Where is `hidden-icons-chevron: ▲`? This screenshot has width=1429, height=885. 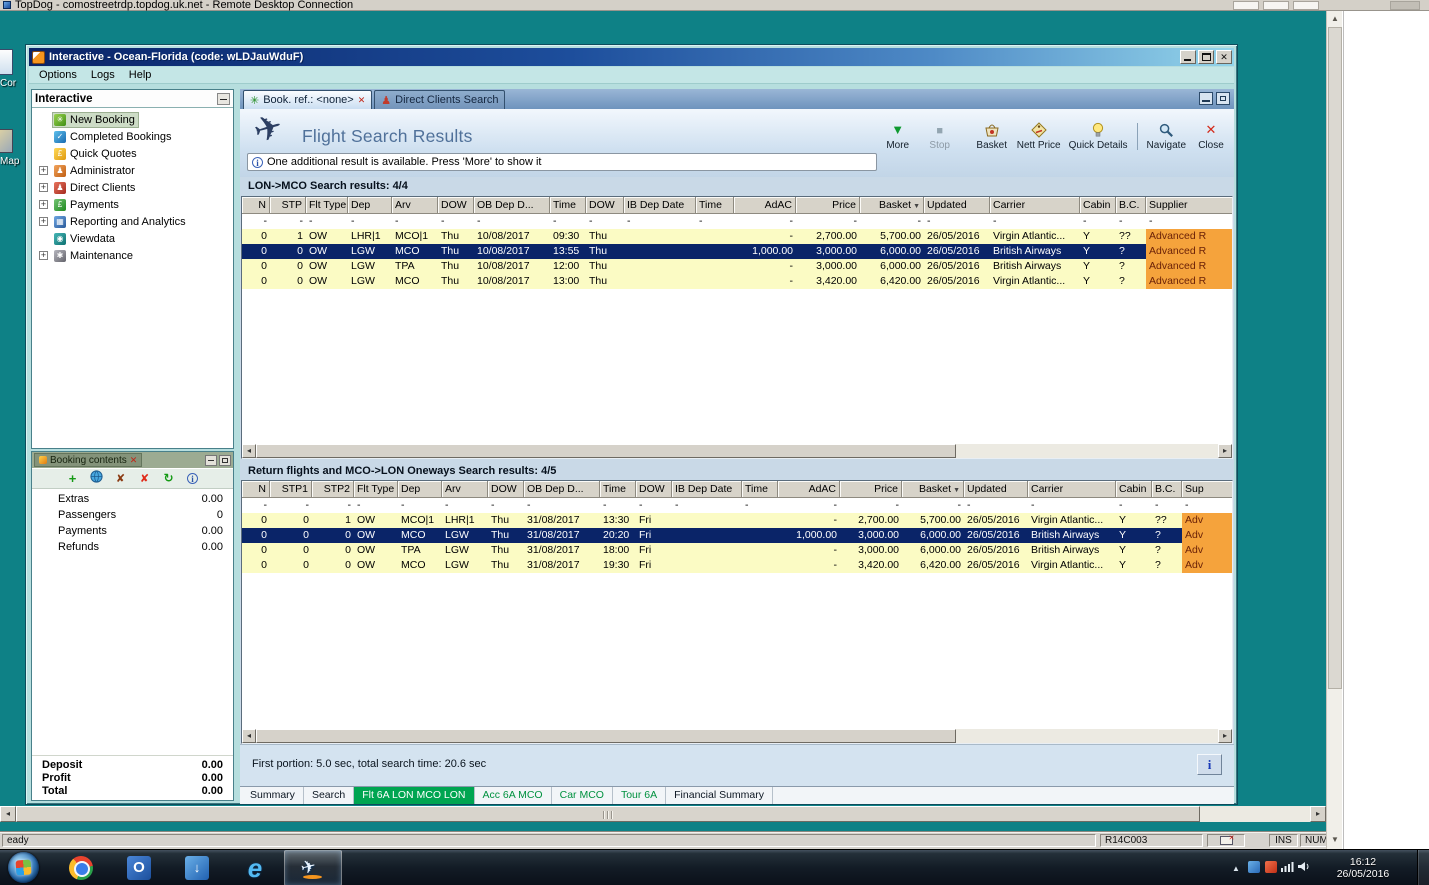 hidden-icons-chevron: ▲ is located at coordinates (1236, 868).